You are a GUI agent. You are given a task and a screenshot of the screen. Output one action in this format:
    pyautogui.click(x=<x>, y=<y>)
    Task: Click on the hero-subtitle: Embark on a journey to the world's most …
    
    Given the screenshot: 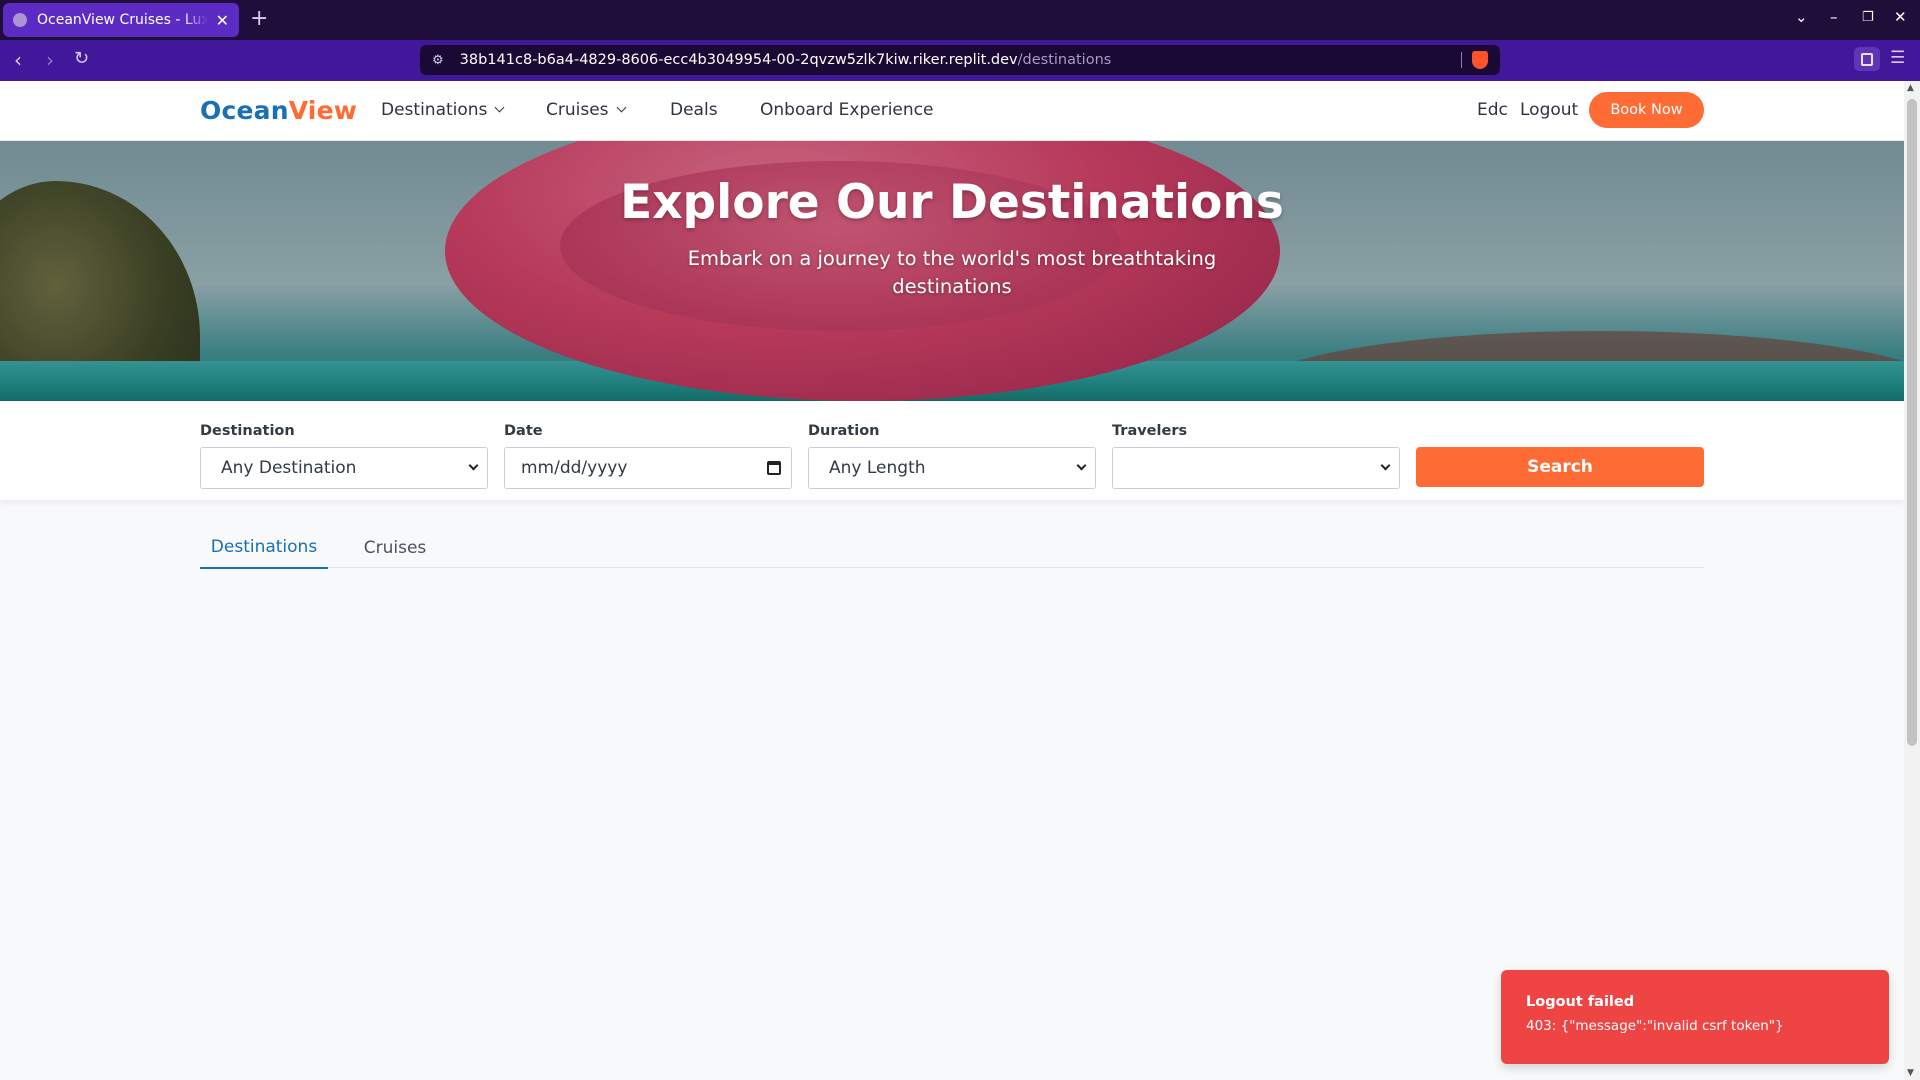 What is the action you would take?
    pyautogui.click(x=952, y=272)
    